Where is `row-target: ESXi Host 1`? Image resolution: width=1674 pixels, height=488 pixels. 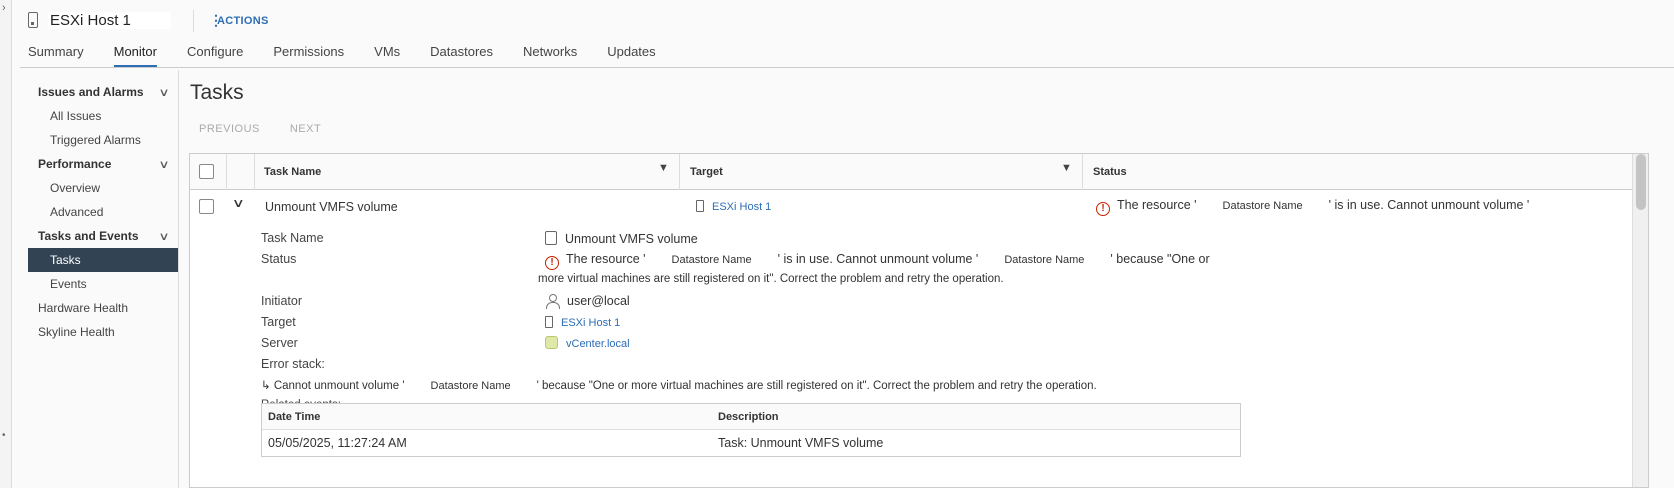
row-target: ESXi Host 1 is located at coordinates (733, 206).